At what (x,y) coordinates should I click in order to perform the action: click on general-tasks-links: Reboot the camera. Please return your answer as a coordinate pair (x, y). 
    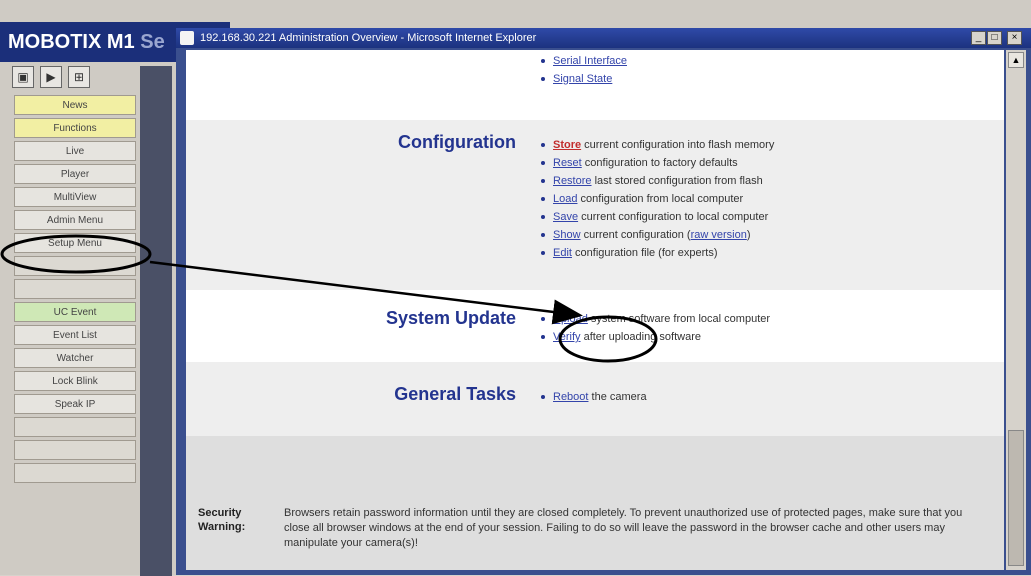
    Looking at the image, I should click on (594, 397).